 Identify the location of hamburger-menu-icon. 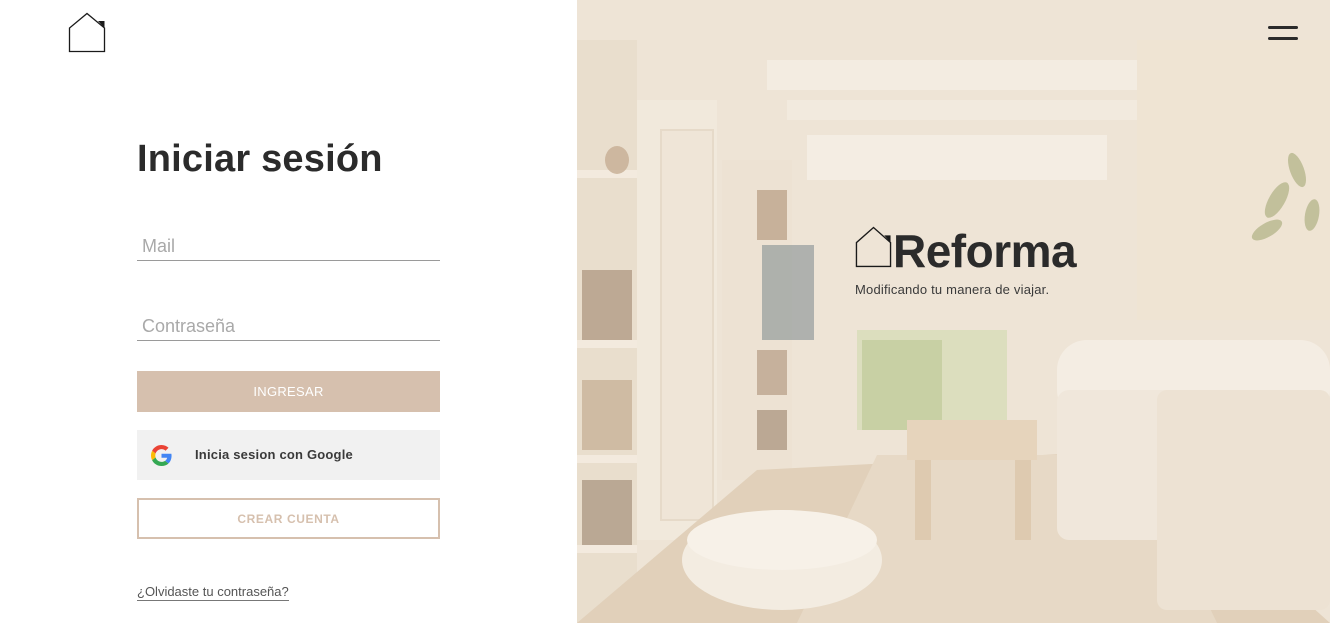
(1283, 34).